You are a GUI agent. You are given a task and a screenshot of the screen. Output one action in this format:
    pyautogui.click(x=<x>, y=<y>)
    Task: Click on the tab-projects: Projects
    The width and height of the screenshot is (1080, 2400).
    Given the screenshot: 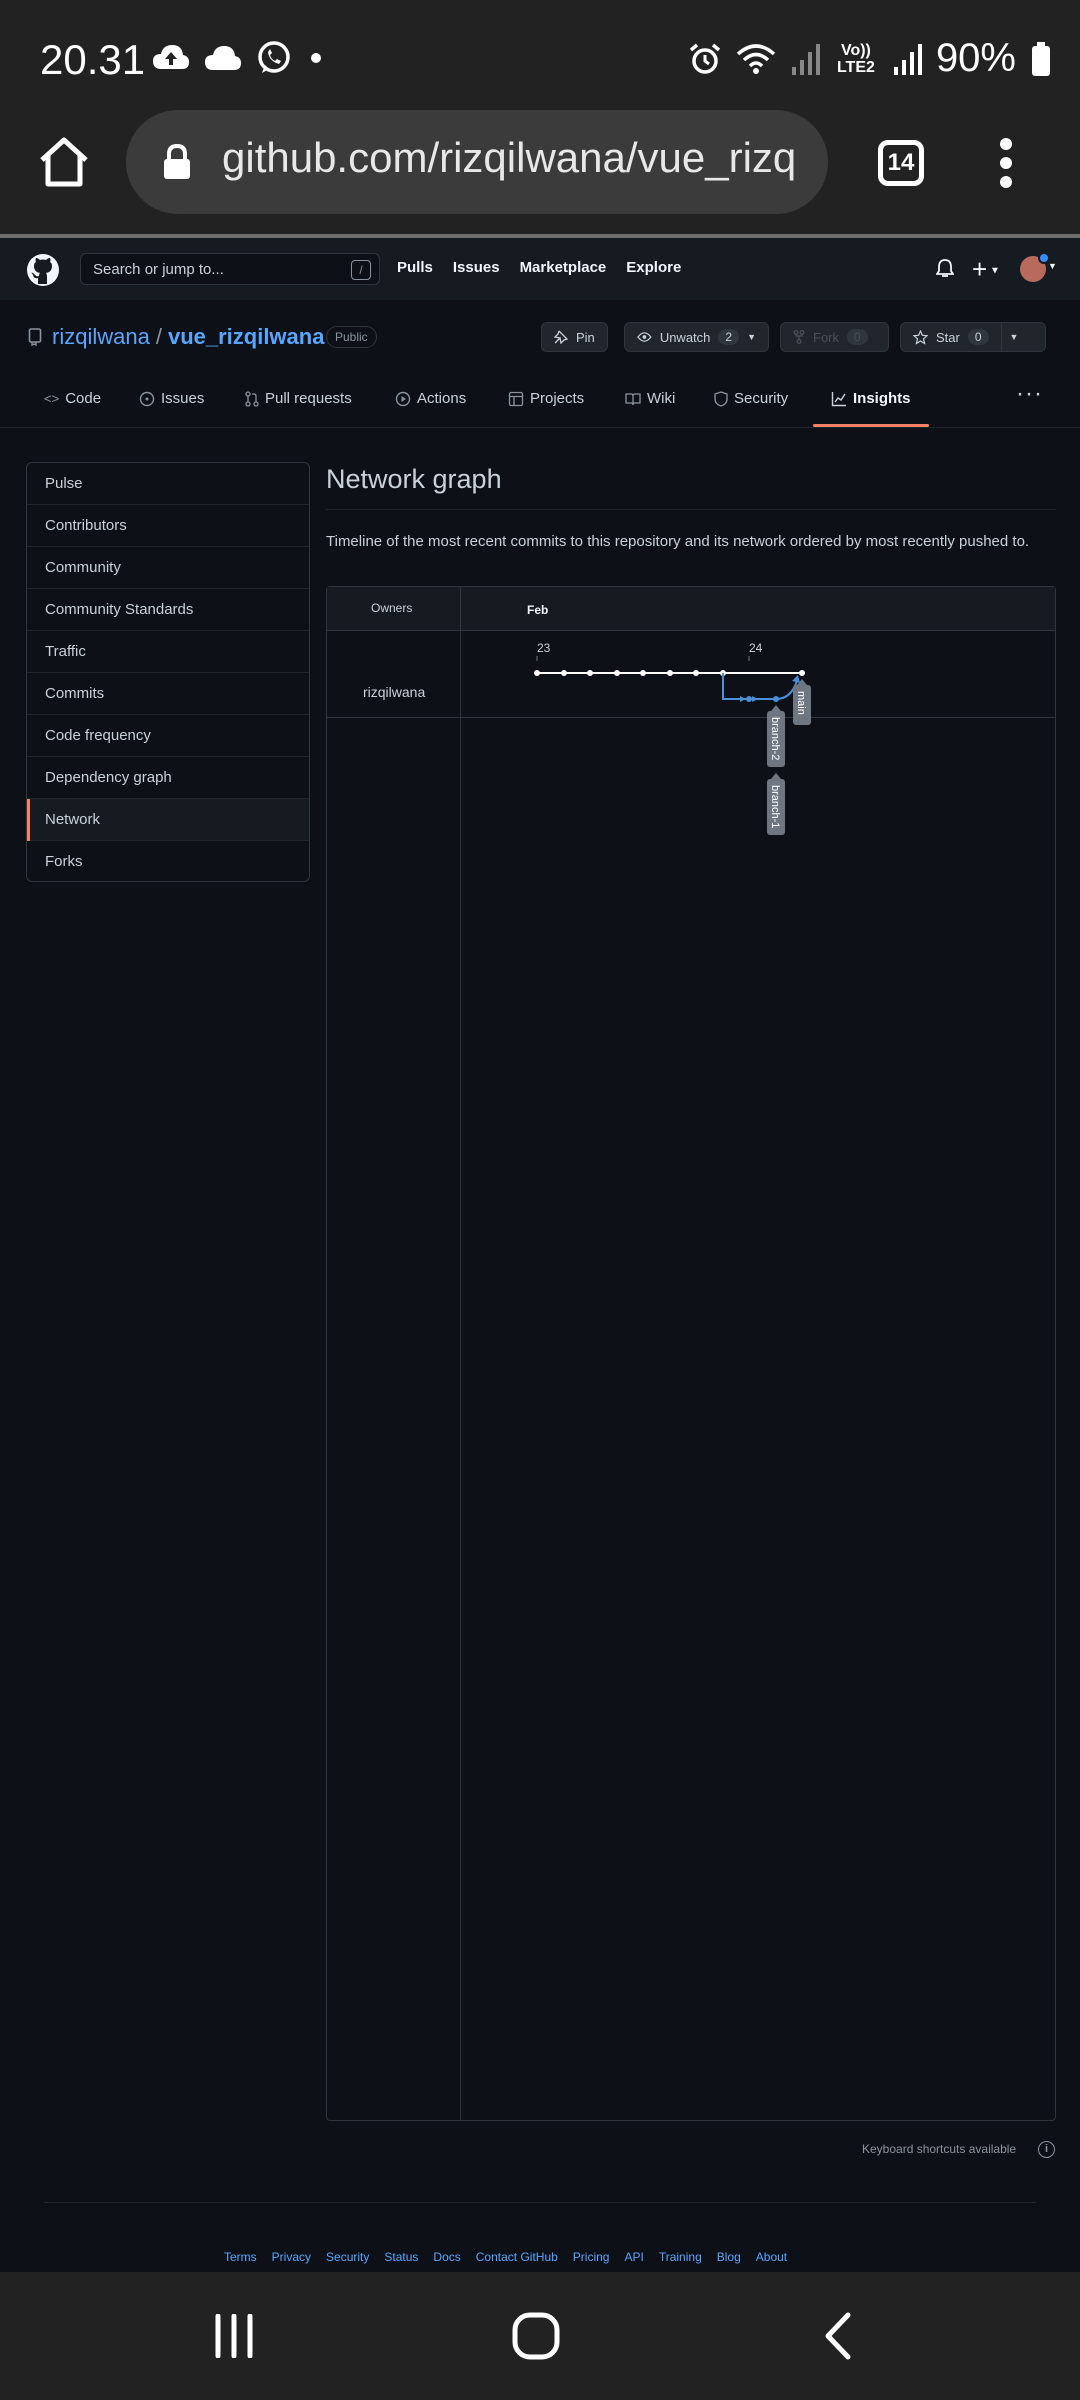 What is the action you would take?
    pyautogui.click(x=546, y=398)
    